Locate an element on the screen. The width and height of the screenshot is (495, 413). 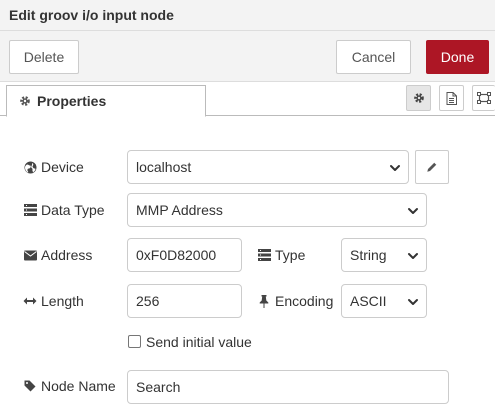
length-label-row: Length is located at coordinates (53, 301).